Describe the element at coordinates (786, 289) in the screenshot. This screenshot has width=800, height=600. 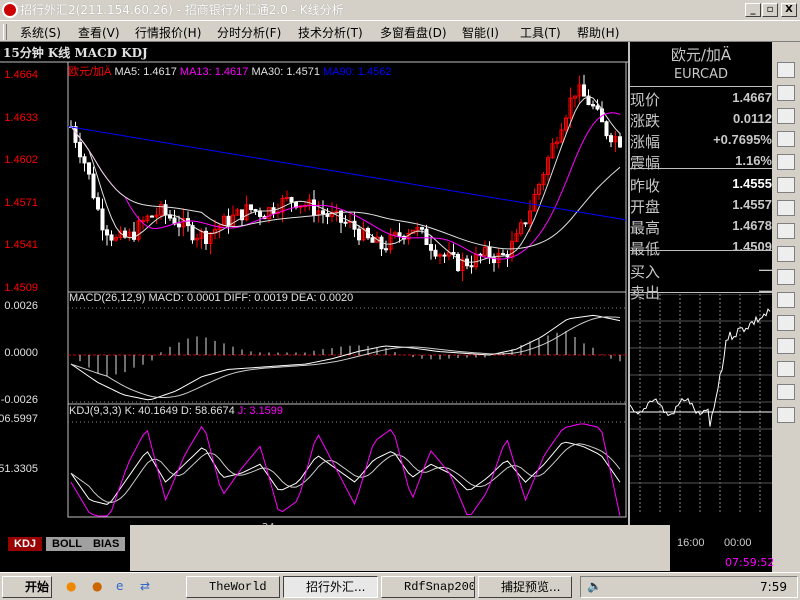
I see `side-toolbar` at that location.